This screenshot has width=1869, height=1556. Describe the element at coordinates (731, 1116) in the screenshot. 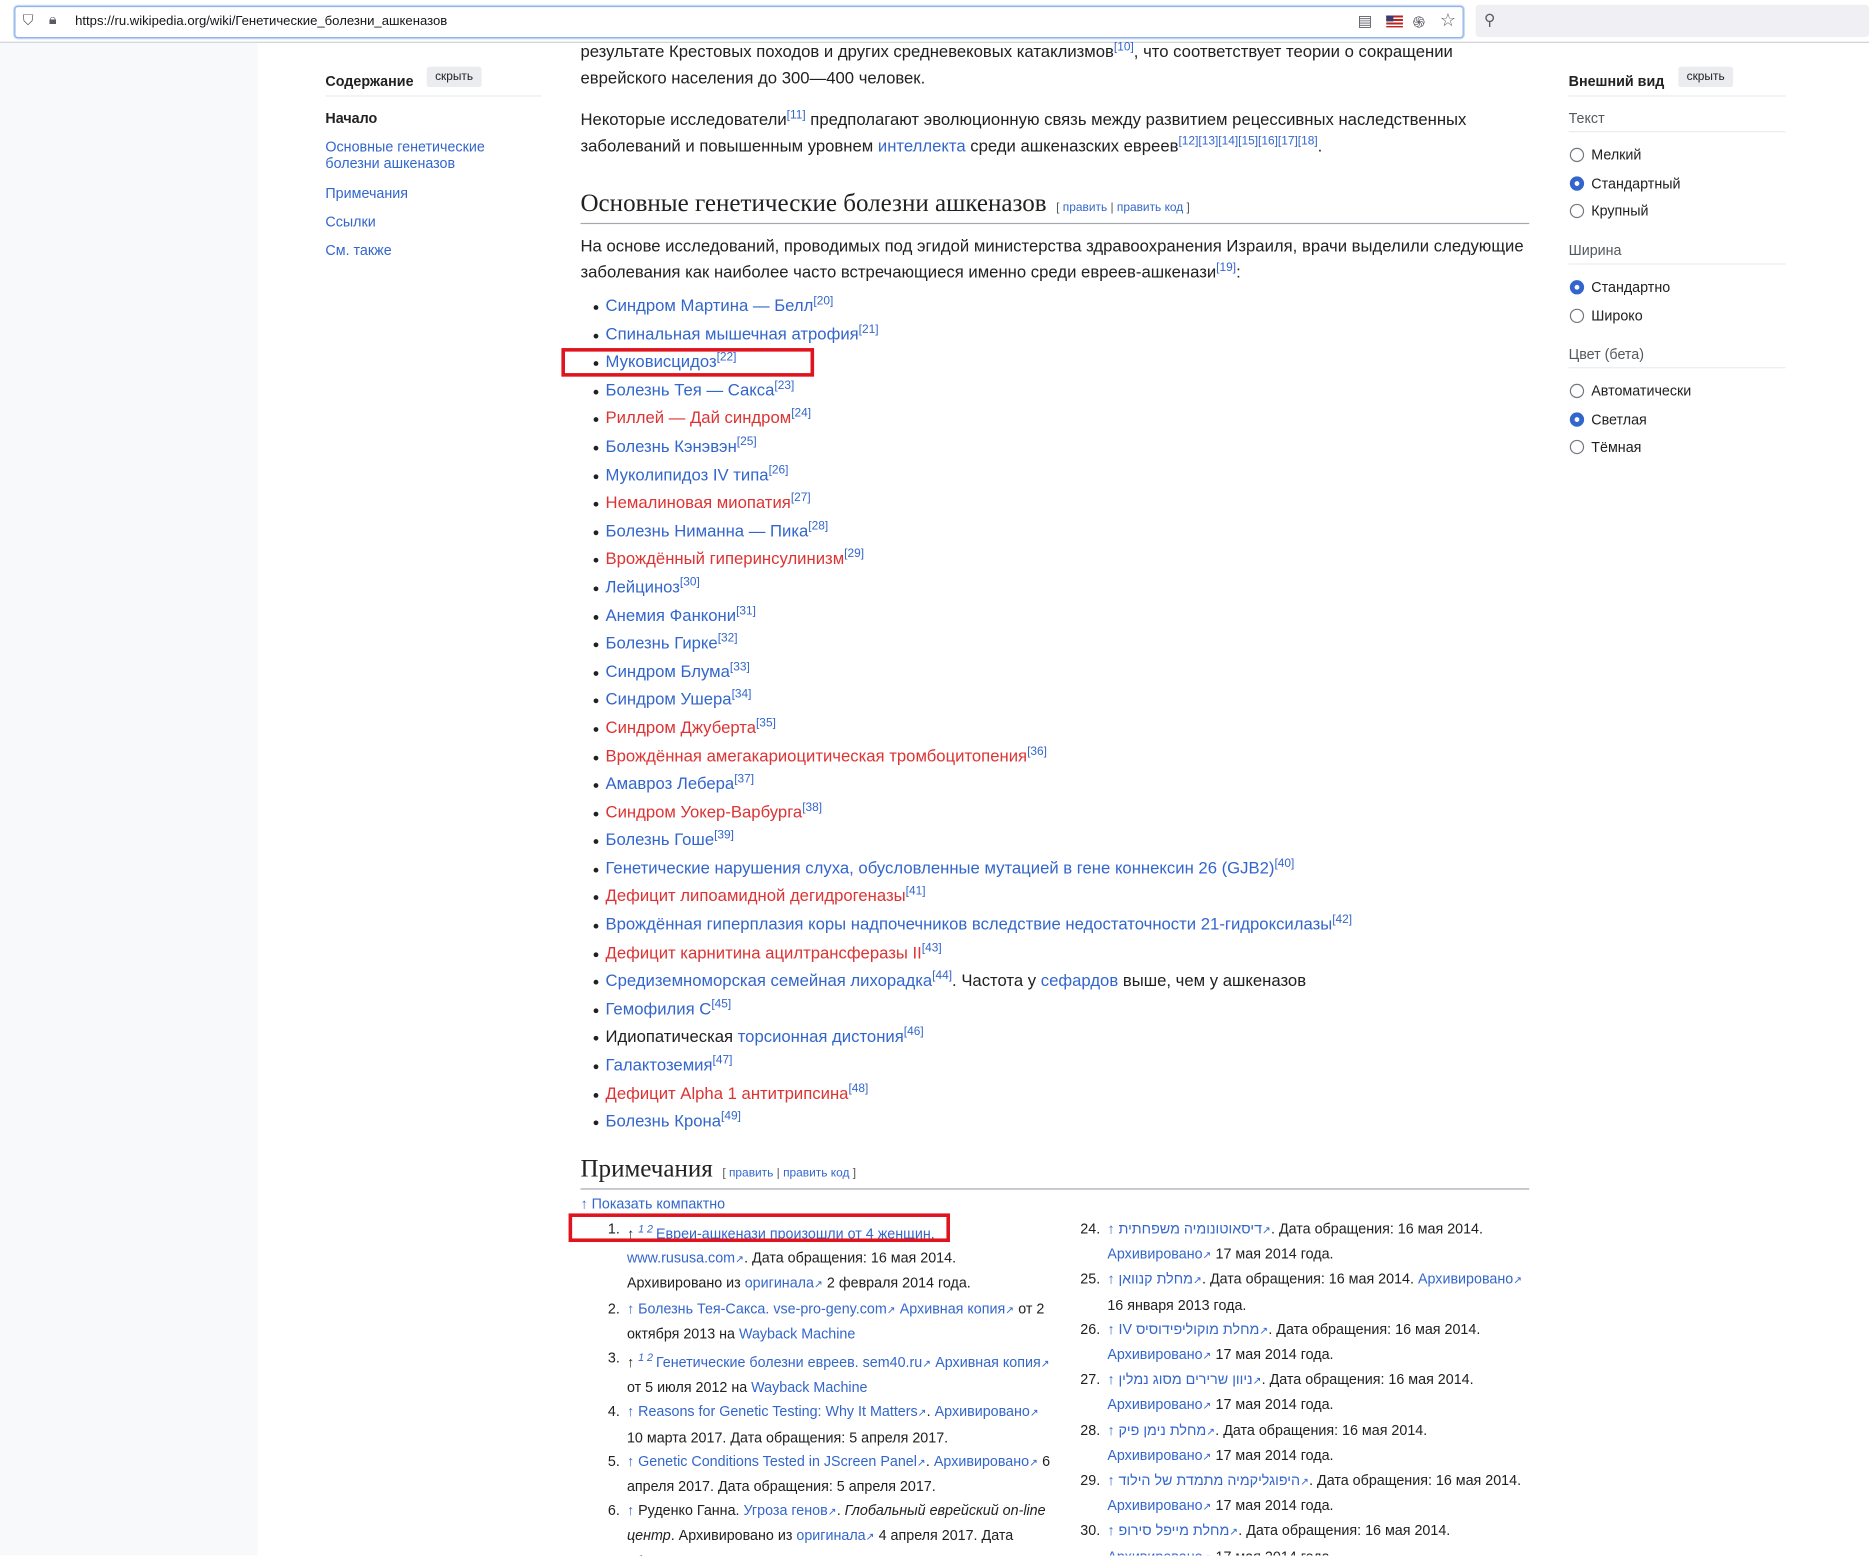

I see `citation-link: [49]` at that location.